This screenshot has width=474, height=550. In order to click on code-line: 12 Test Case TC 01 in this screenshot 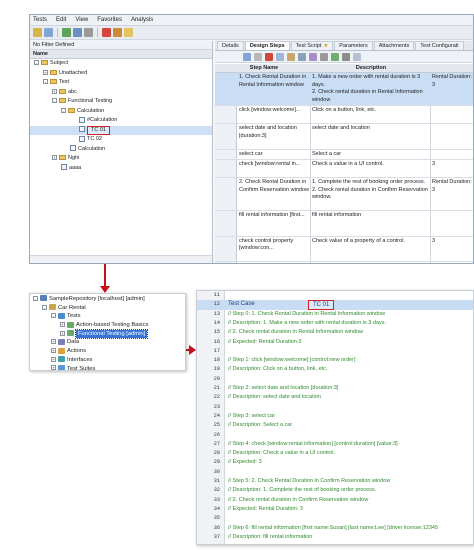, I will do `click(335, 305)`.